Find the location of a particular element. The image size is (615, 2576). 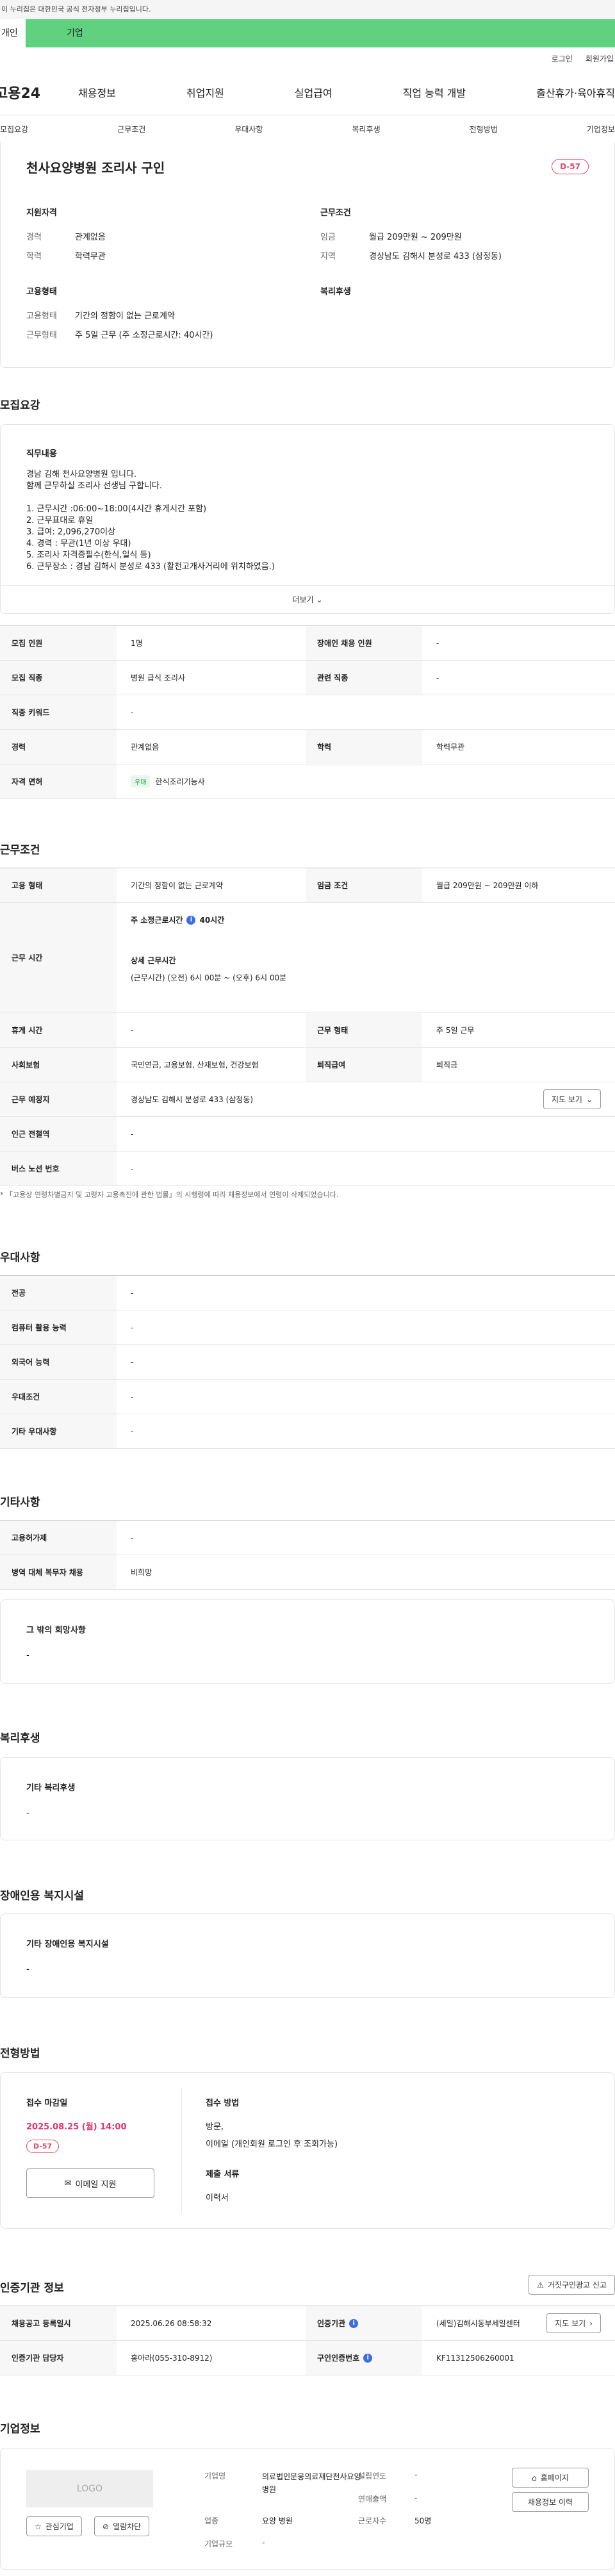

th: 경력 is located at coordinates (59, 747).